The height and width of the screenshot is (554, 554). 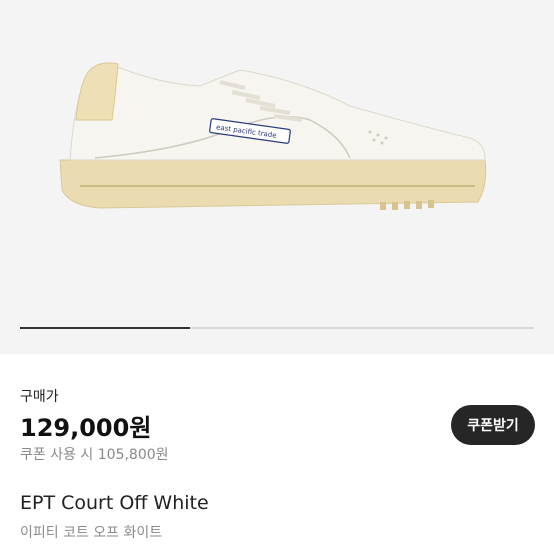 I want to click on sole, so click(x=273, y=184).